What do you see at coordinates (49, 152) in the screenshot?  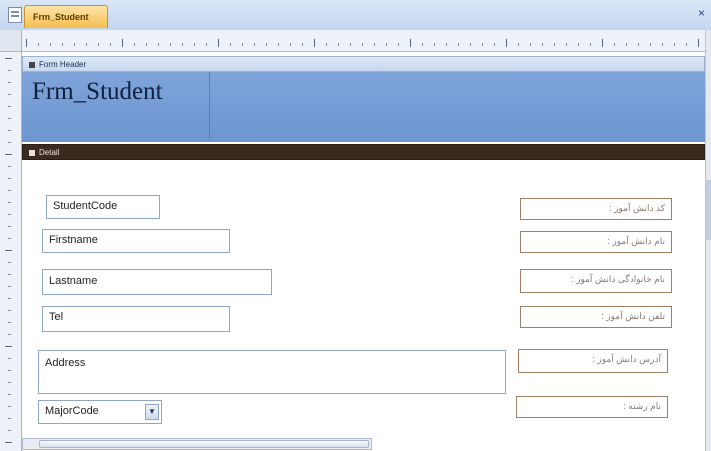 I see `detail-label: Detail` at bounding box center [49, 152].